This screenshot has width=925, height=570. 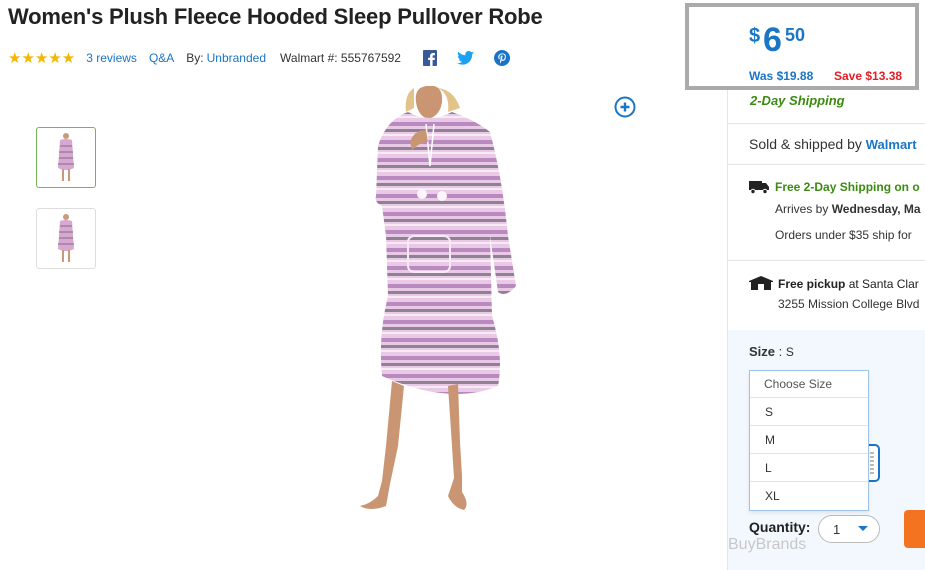 I want to click on share-icons, so click(x=476, y=58).